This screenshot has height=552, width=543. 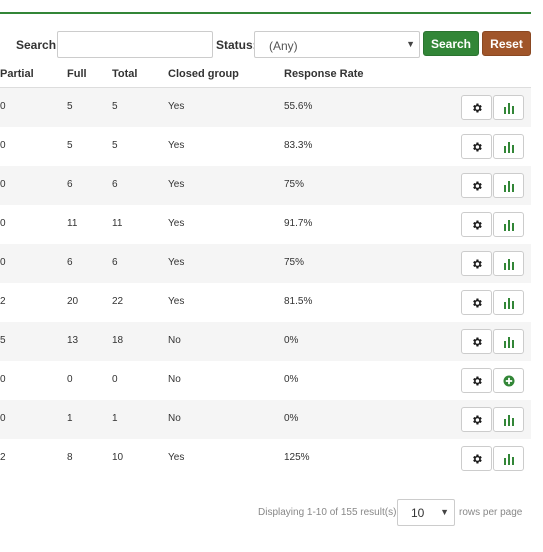 I want to click on pagination-summary: Displaying 1-10 of 155 result(s)., so click(x=329, y=512).